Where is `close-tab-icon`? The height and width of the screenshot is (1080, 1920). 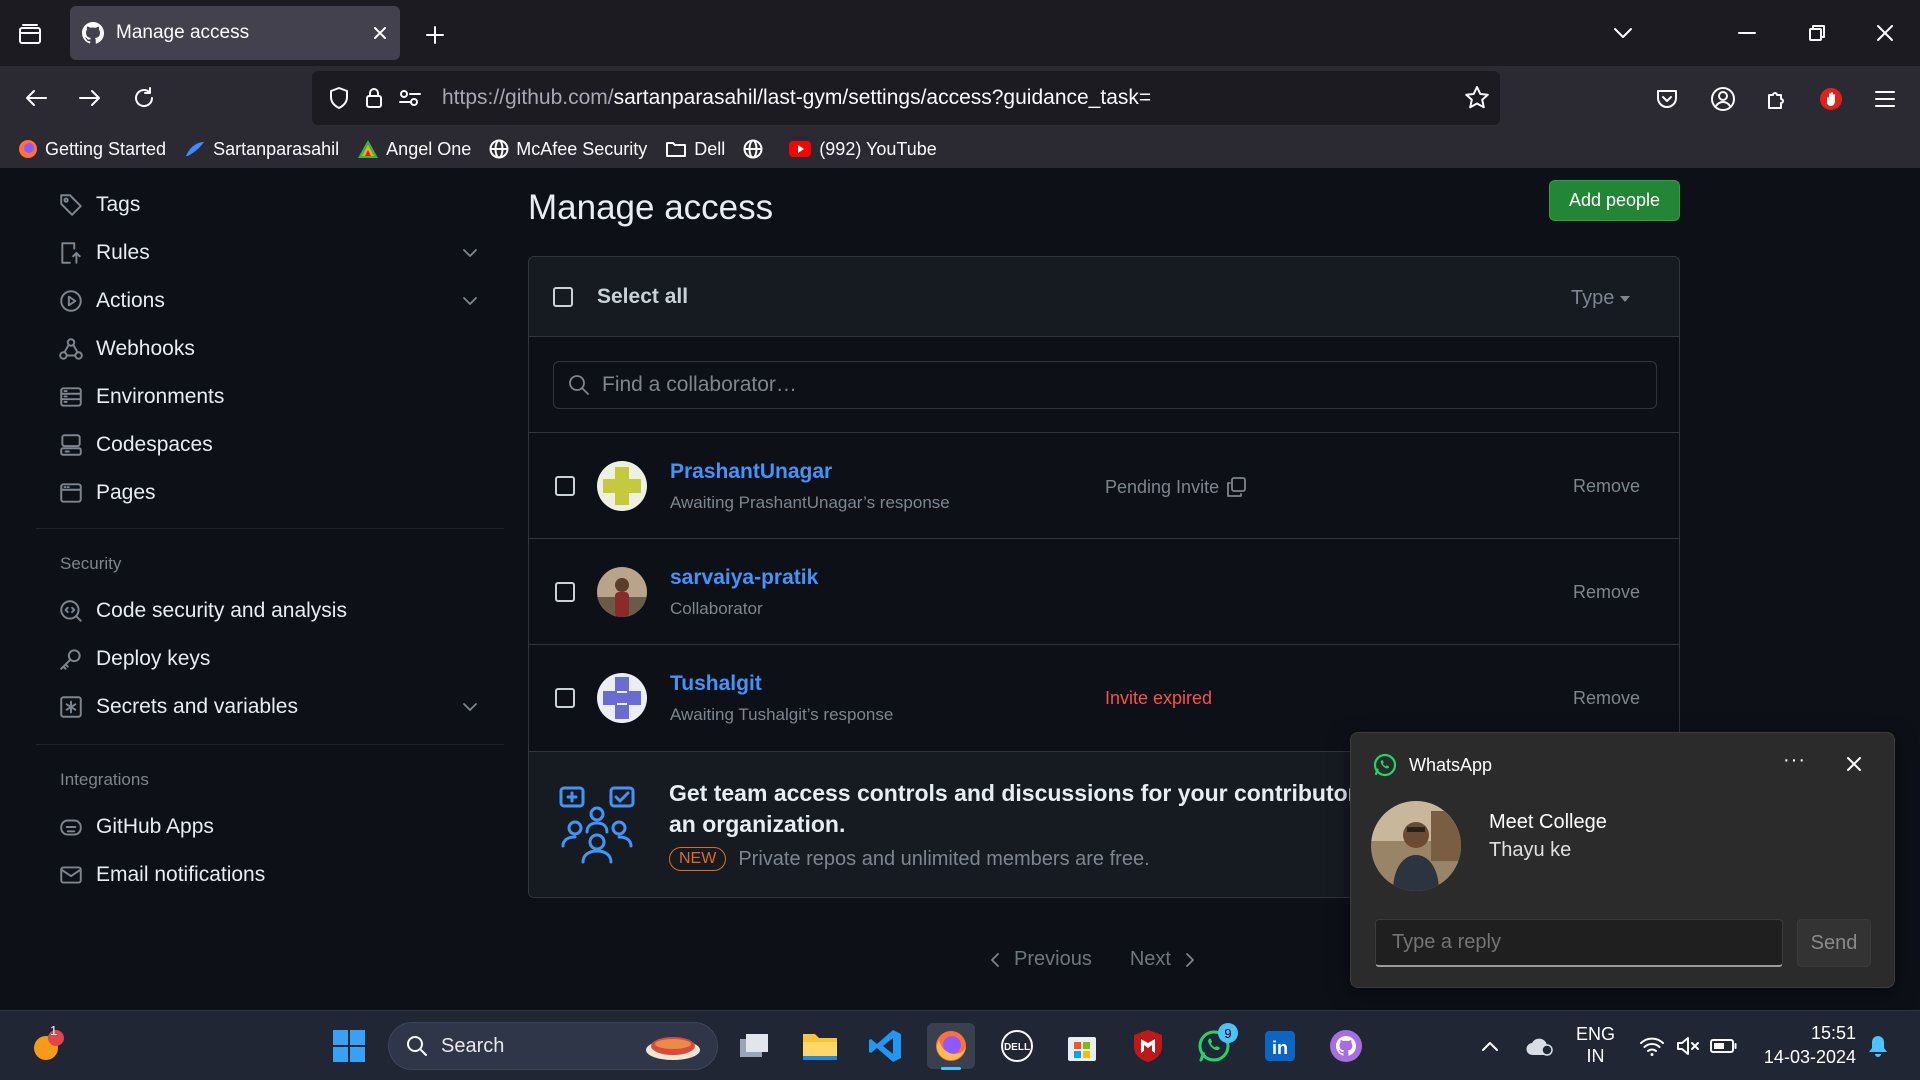
close-tab-icon is located at coordinates (380, 33).